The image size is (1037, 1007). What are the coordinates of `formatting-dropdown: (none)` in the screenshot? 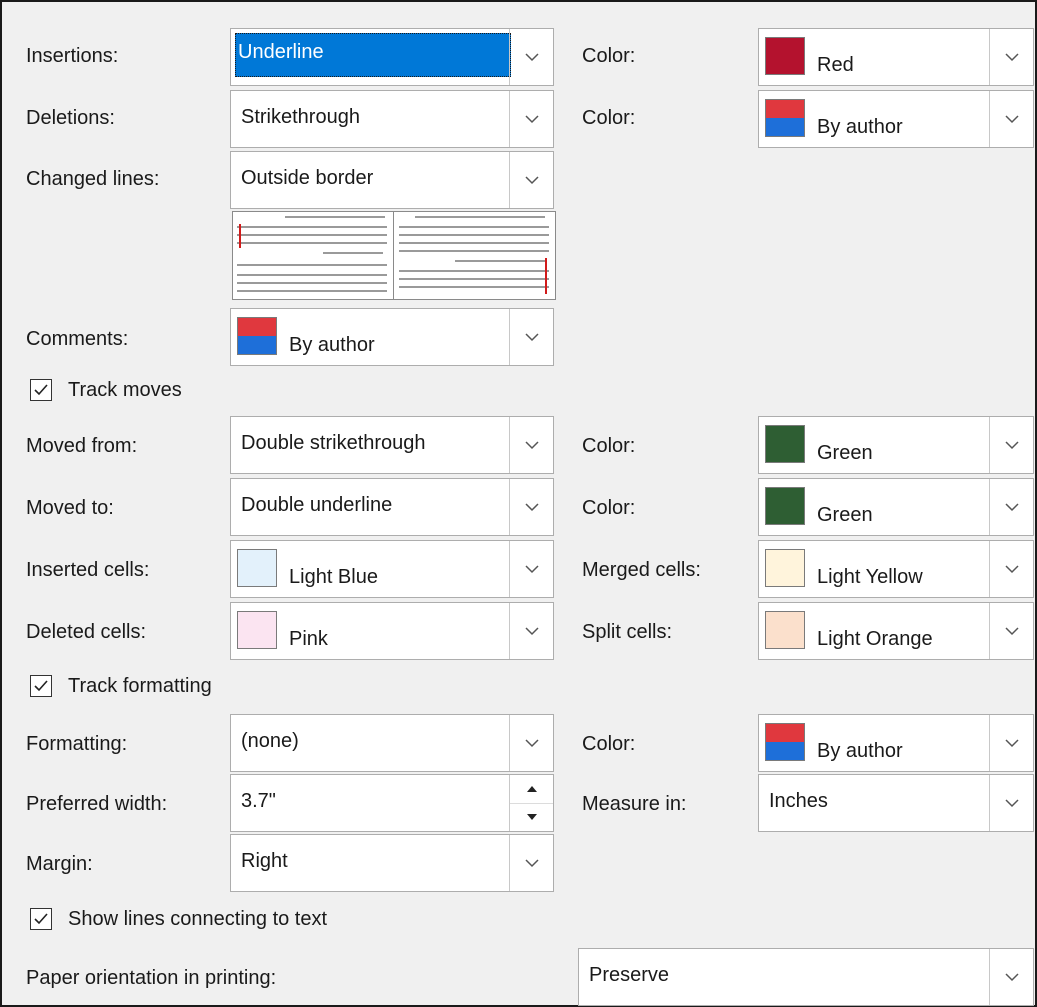 It's located at (392, 743).